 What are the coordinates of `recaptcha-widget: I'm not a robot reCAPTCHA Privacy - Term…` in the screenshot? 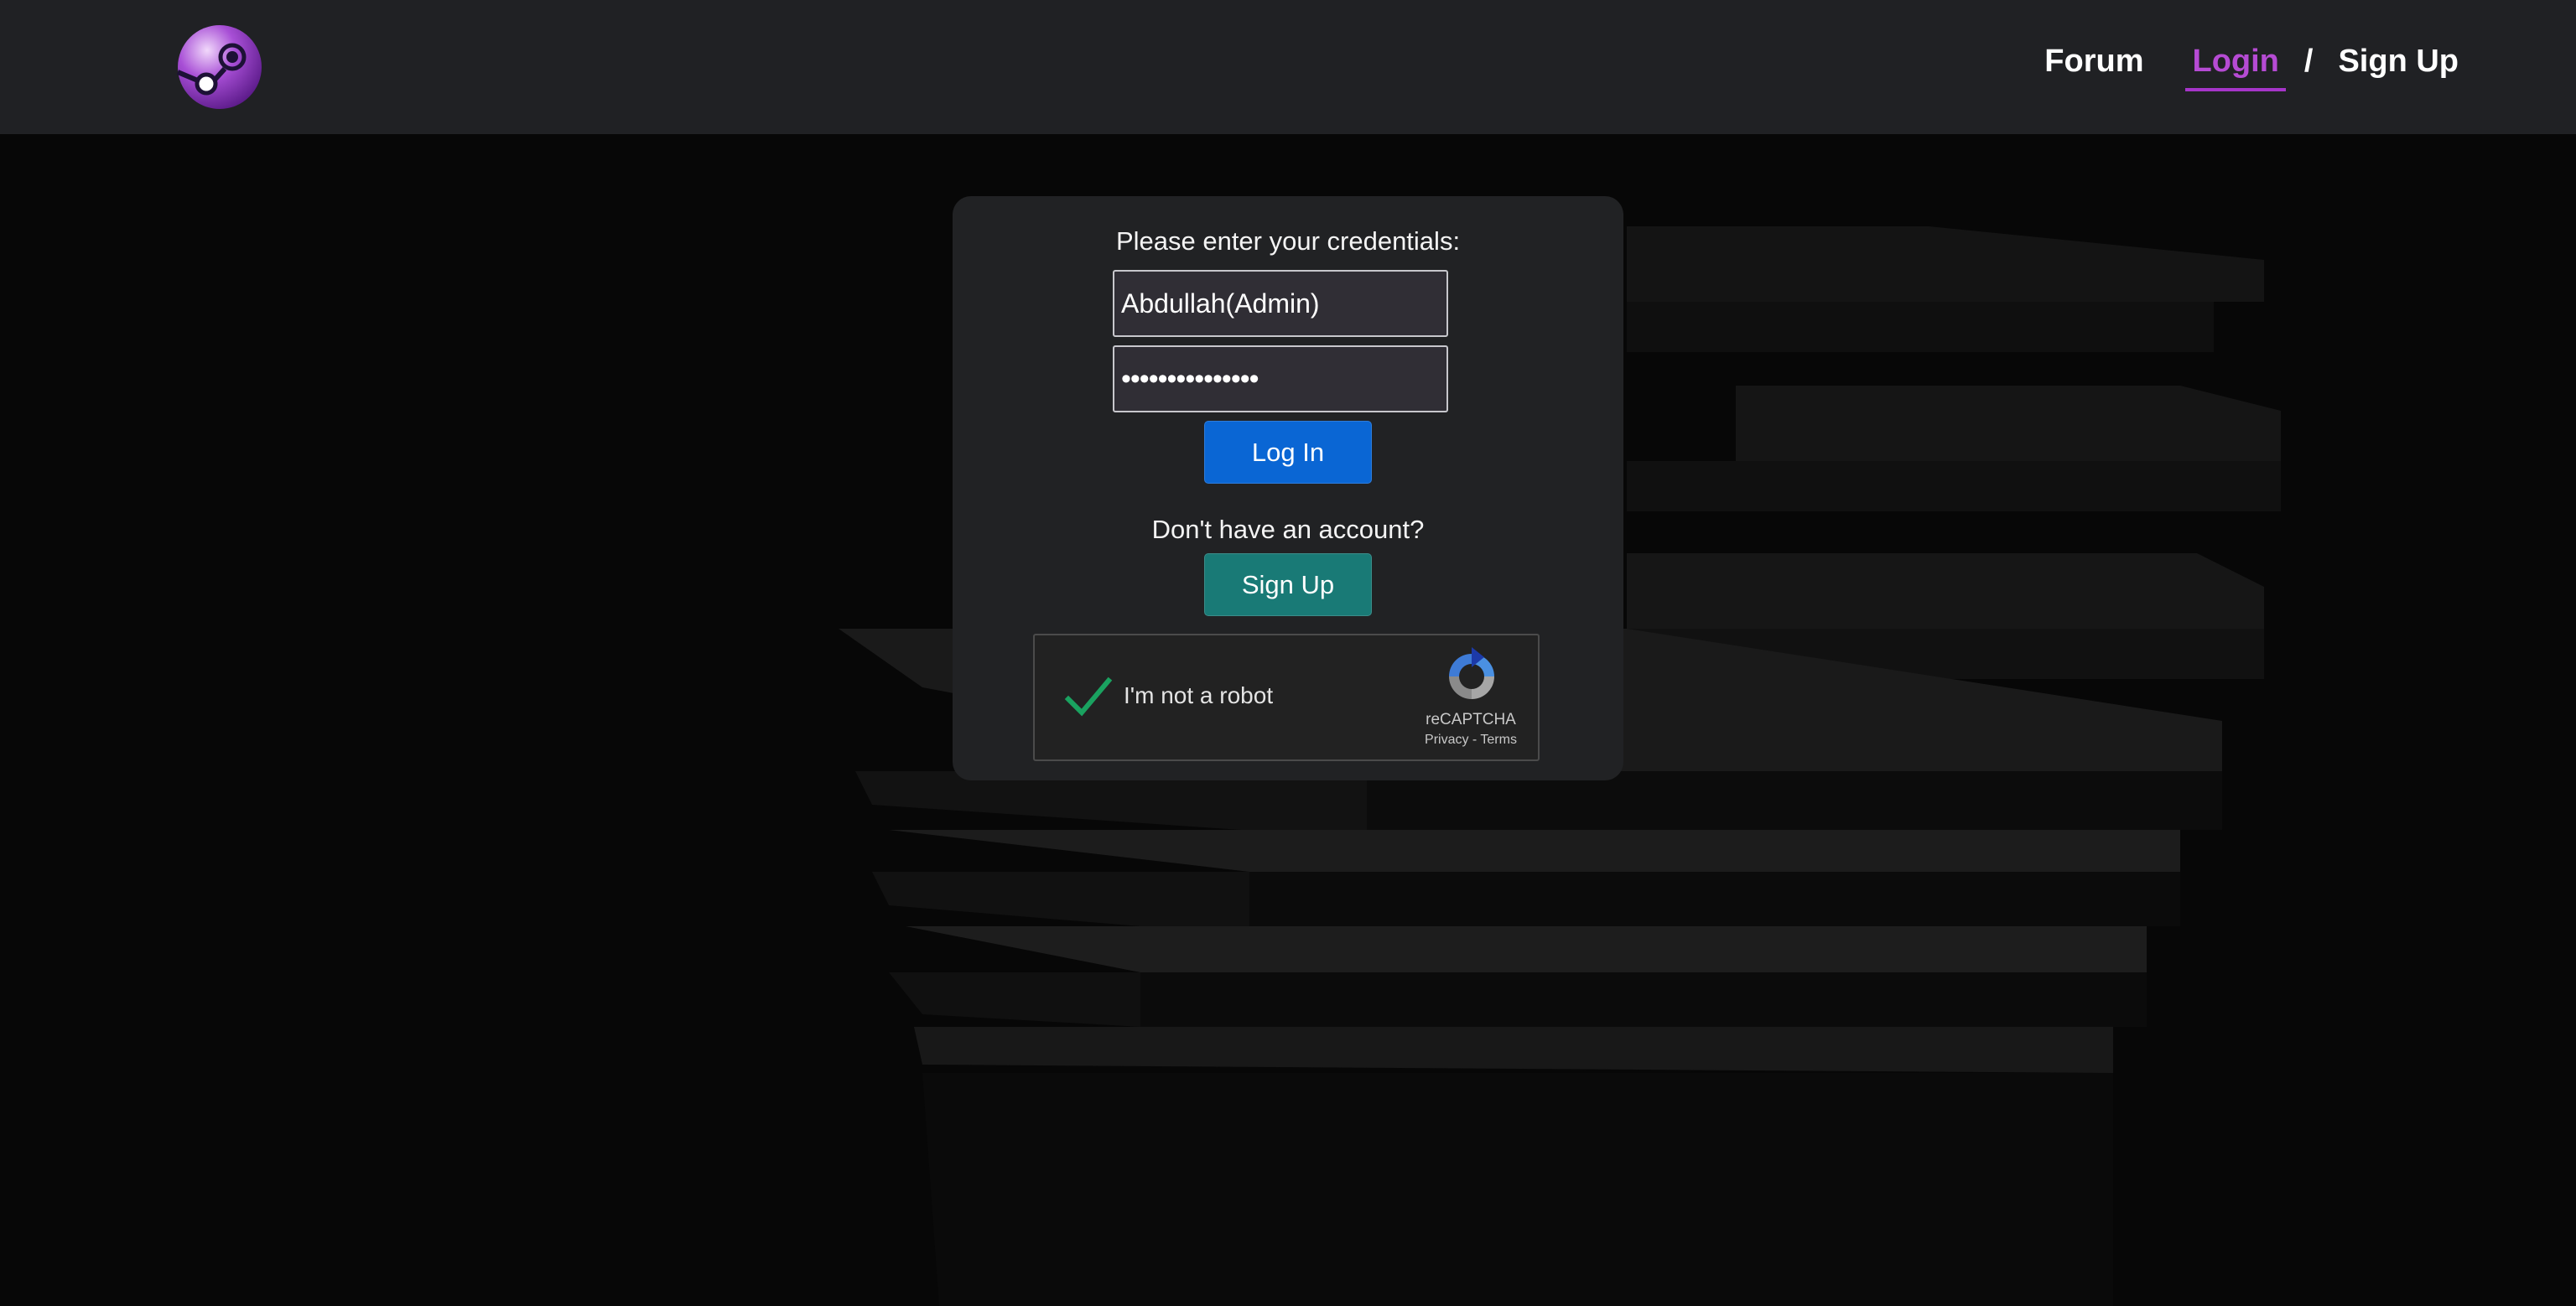 It's located at (1286, 698).